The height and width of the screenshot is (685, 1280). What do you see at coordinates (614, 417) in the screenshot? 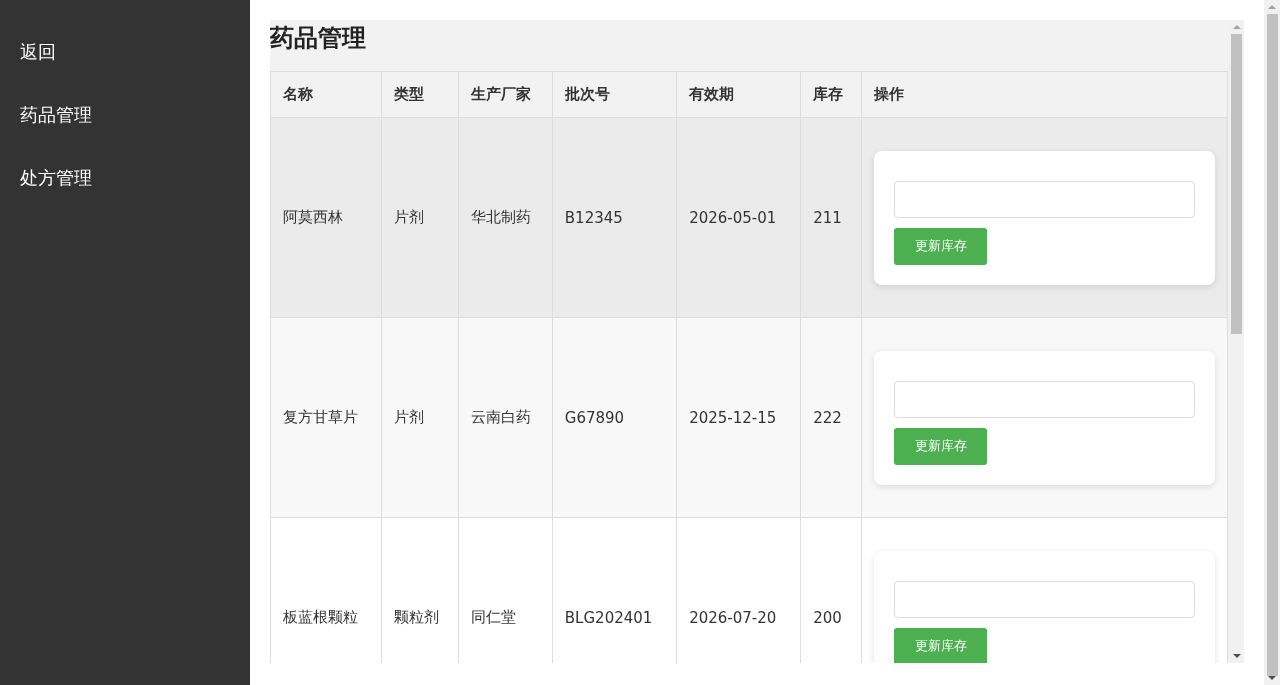
I see `table-cell: G67890` at bounding box center [614, 417].